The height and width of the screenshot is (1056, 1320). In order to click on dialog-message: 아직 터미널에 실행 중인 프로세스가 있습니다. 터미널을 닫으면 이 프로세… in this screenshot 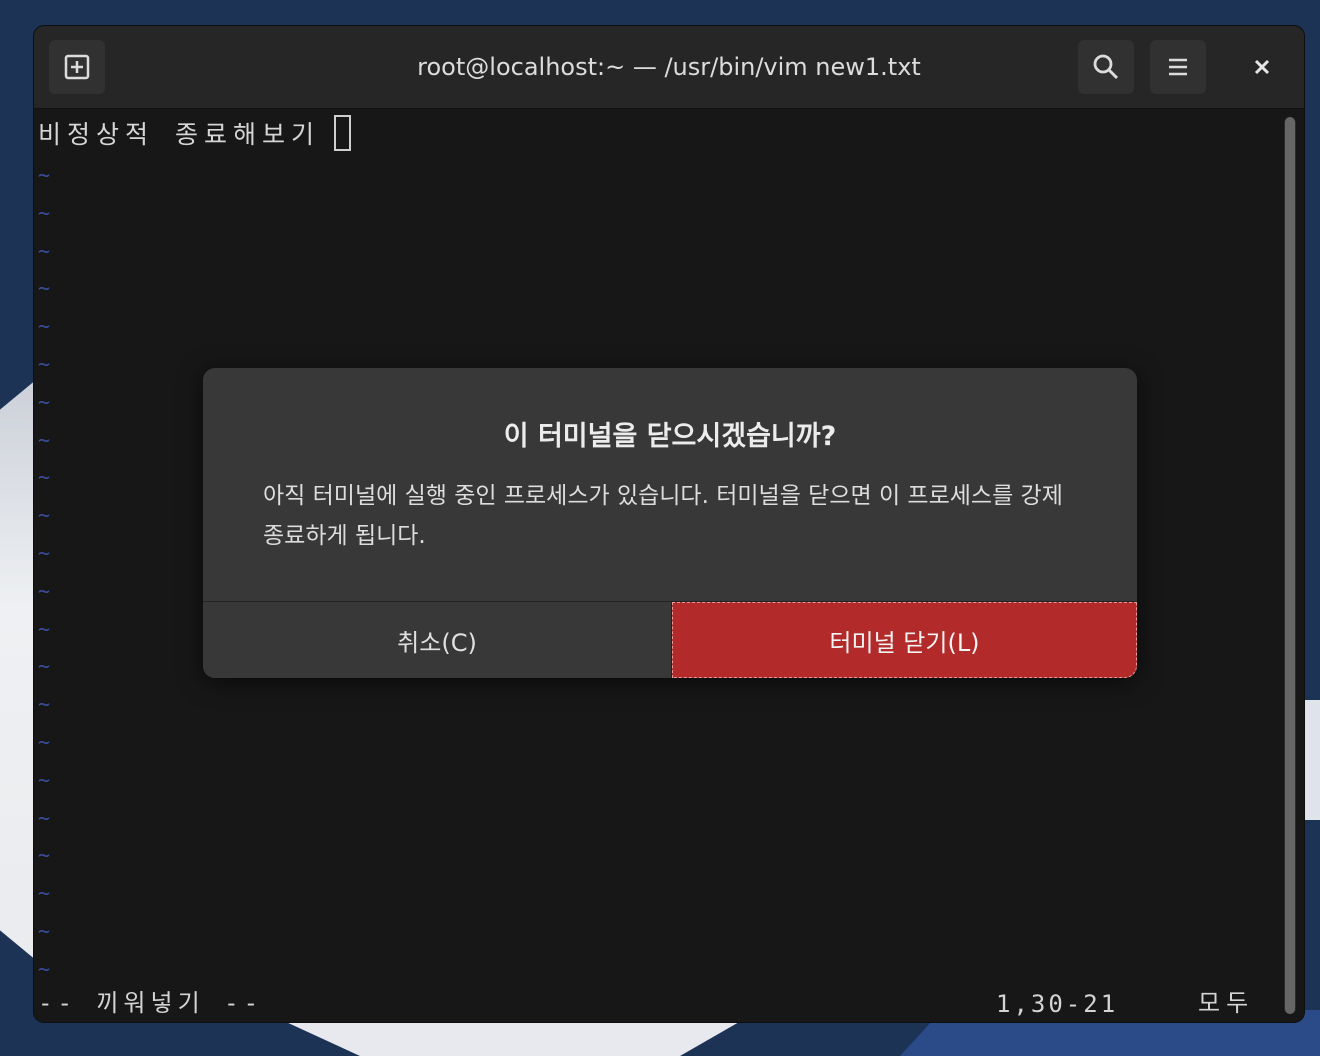, I will do `click(663, 516)`.